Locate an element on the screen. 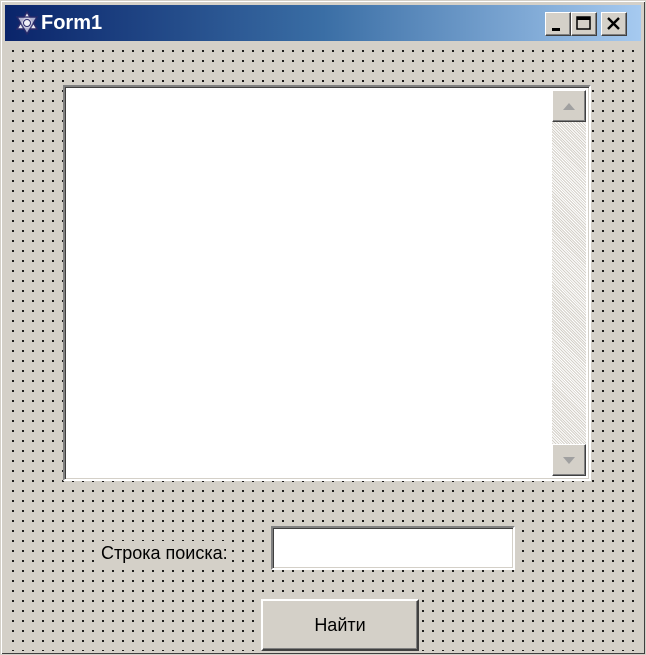  star-of-david-icon is located at coordinates (27, 23).